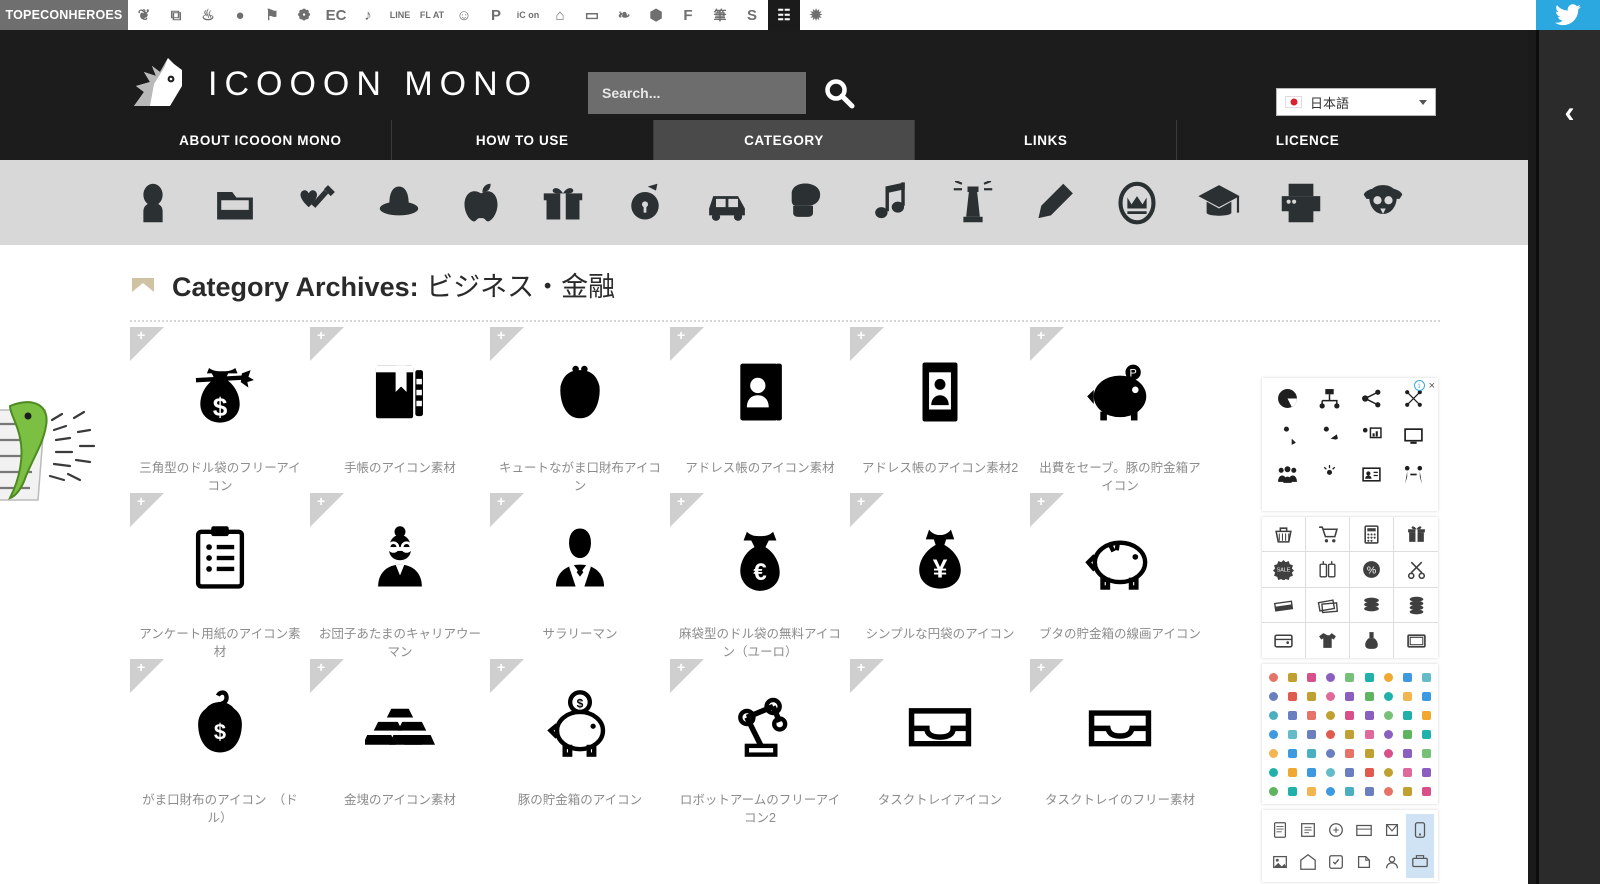  What do you see at coordinates (528, 15) in the screenshot?
I see `icon-icon: iC on` at bounding box center [528, 15].